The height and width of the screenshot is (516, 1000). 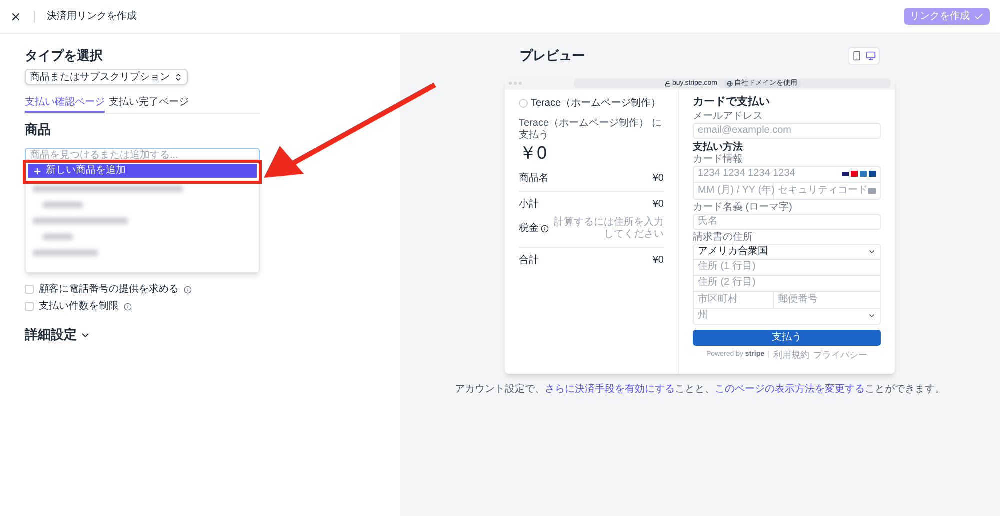 What do you see at coordinates (610, 389) in the screenshot?
I see `settings-link: さらに決済手段を有効にする` at bounding box center [610, 389].